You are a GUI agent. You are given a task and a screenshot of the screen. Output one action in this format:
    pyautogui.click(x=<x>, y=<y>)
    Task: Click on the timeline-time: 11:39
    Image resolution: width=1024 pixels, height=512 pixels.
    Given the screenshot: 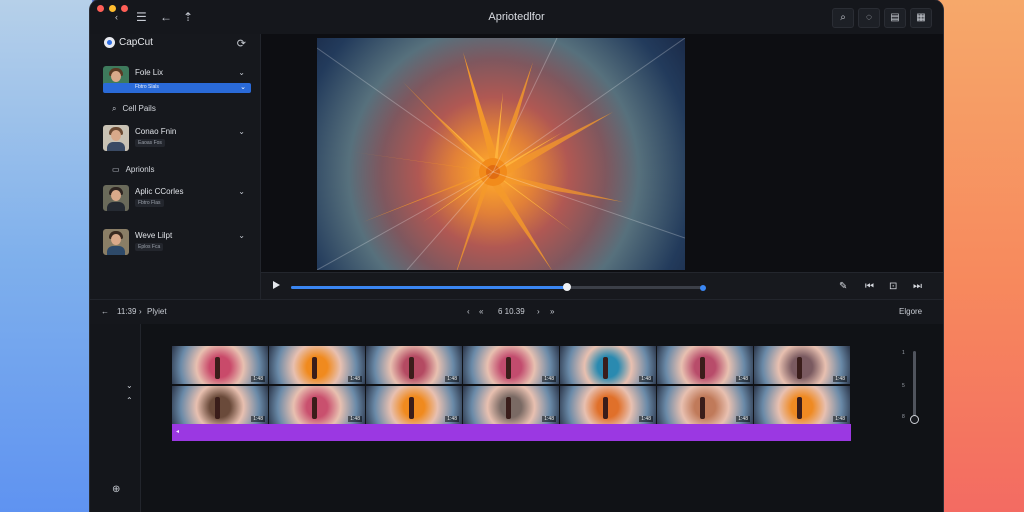 What is the action you would take?
    pyautogui.click(x=127, y=311)
    